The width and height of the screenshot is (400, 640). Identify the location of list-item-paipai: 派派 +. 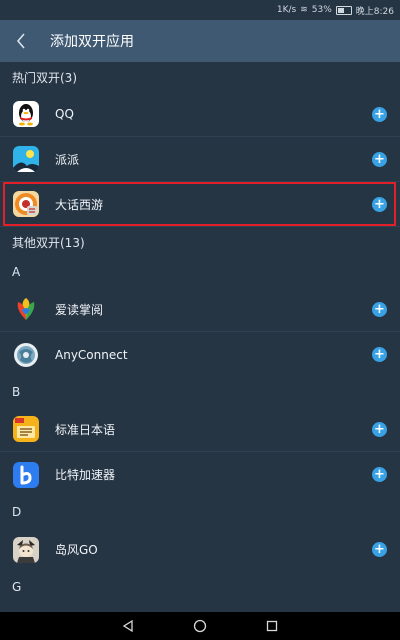
(200, 159).